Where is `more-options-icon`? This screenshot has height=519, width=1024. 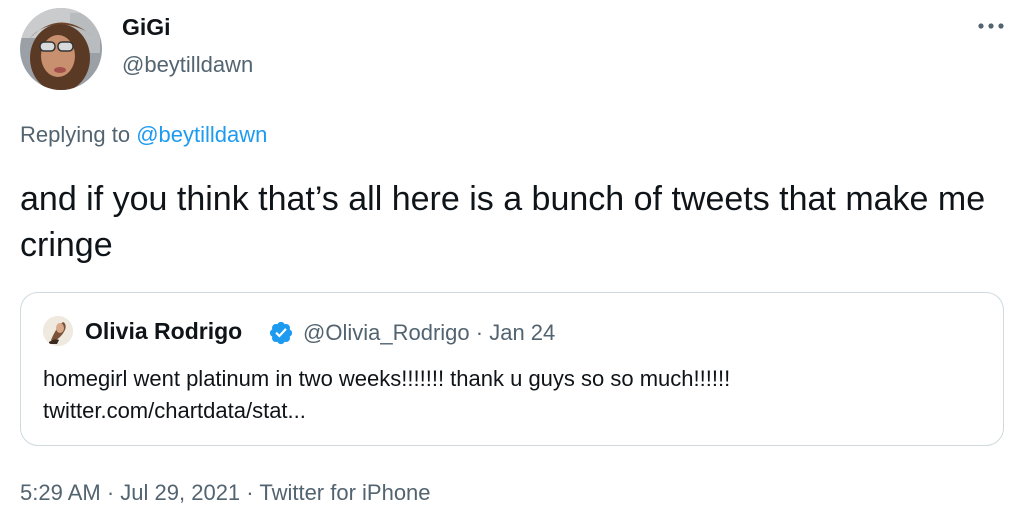
more-options-icon is located at coordinates (991, 26).